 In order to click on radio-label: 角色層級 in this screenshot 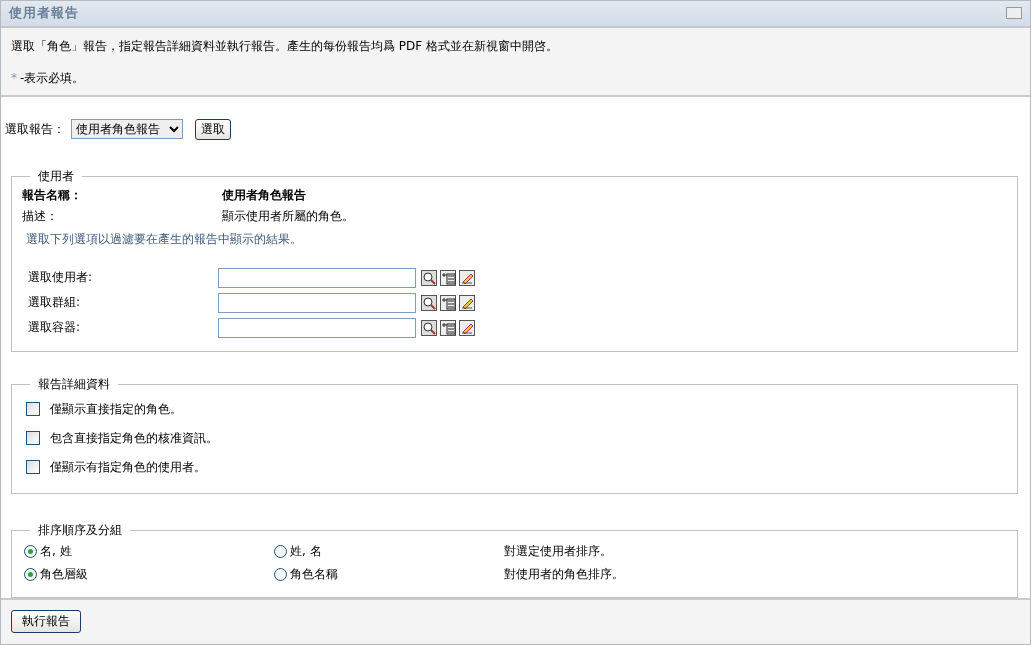, I will do `click(64, 575)`.